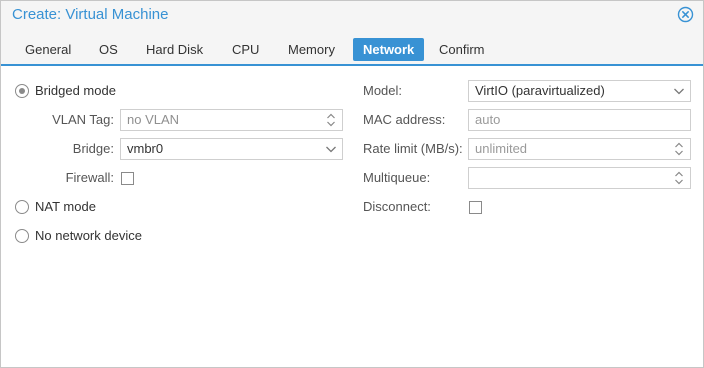  I want to click on tab-memory: Memory, so click(311, 49).